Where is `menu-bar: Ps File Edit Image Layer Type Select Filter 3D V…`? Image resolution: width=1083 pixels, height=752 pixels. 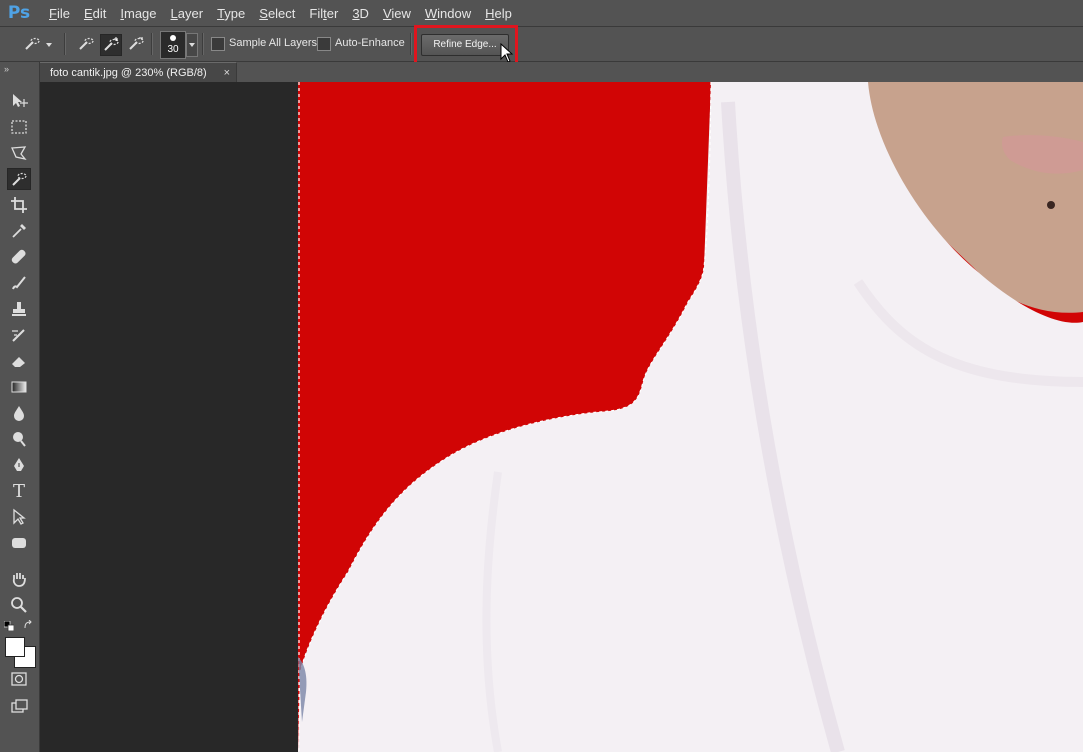 menu-bar: Ps File Edit Image Layer Type Select Filter 3D V… is located at coordinates (541, 13).